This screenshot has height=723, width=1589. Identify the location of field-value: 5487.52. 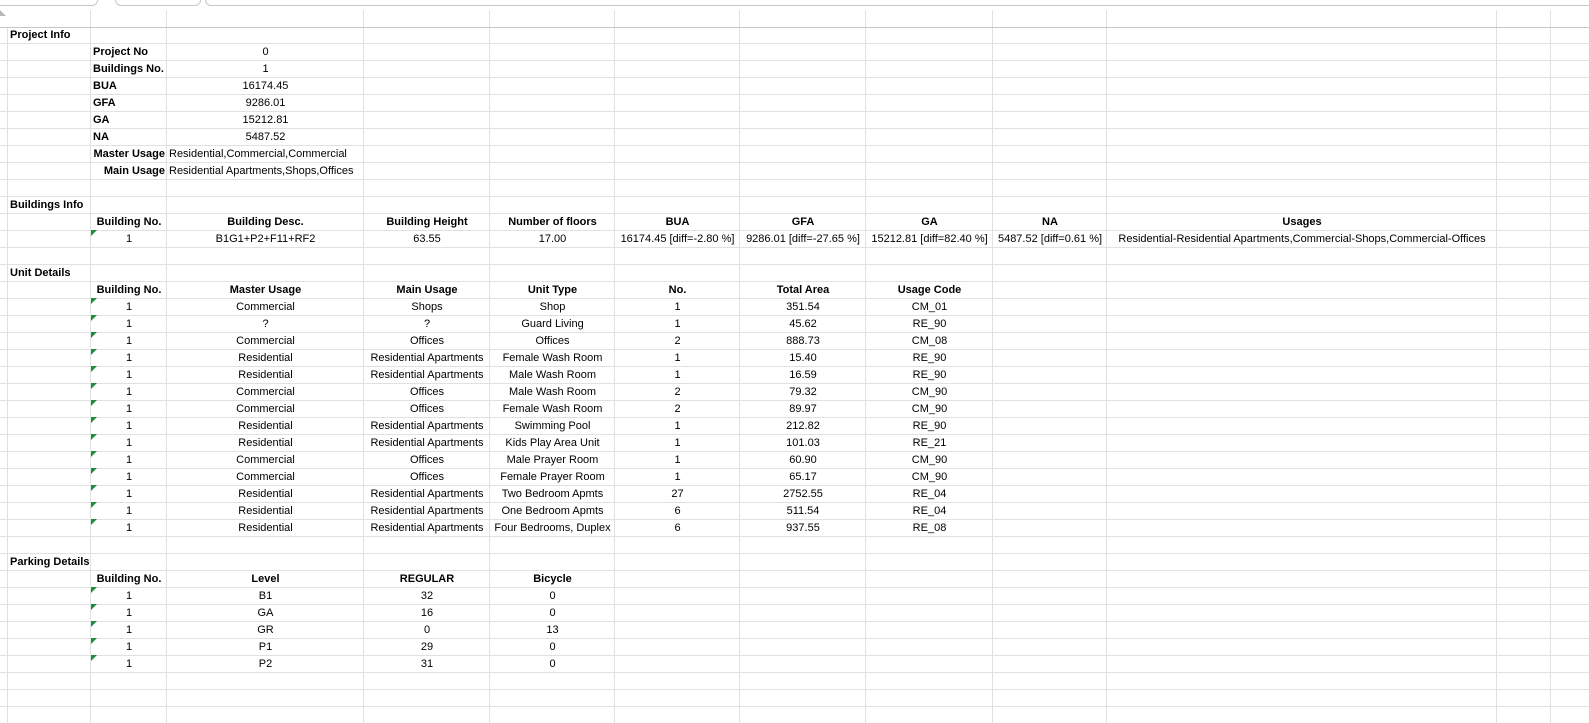
(265, 137).